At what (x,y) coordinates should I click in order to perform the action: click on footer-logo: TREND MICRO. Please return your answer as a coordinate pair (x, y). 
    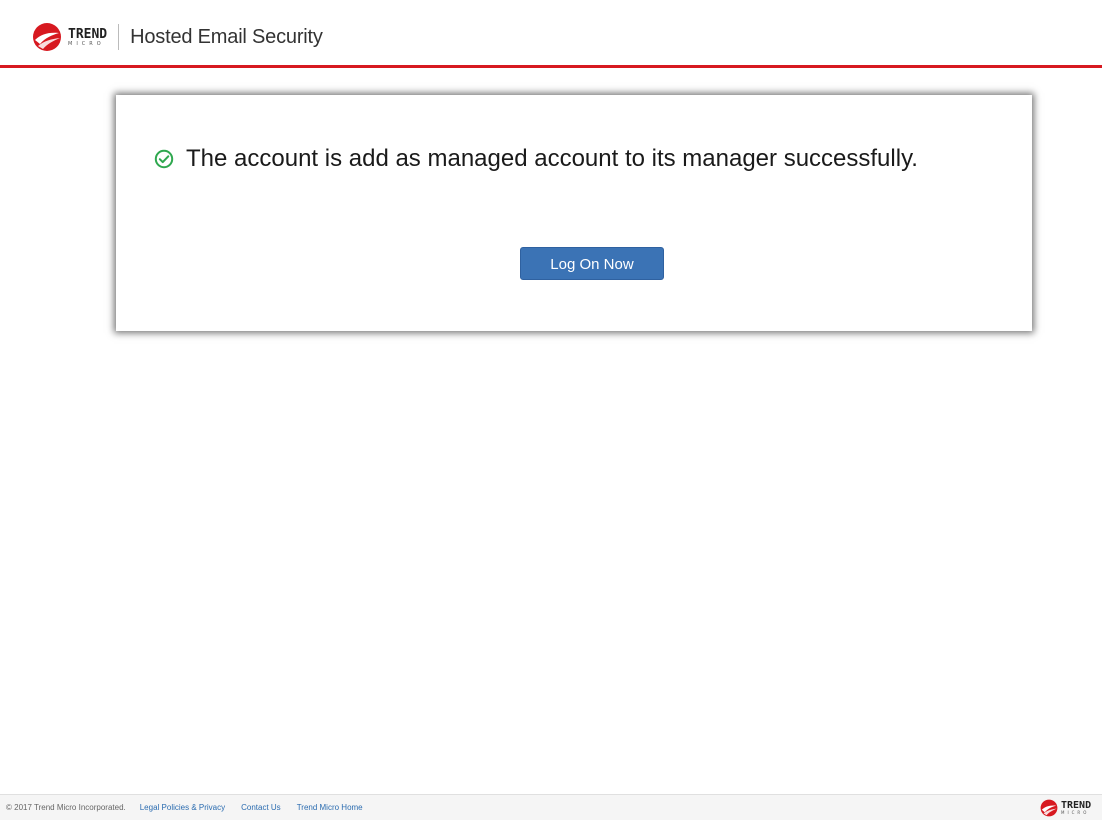
    Looking at the image, I should click on (1065, 808).